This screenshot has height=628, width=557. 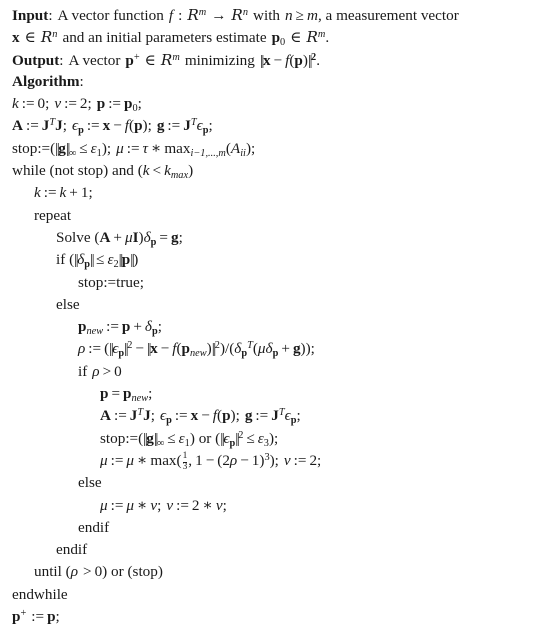 What do you see at coordinates (200, 417) in the screenshot?
I see `a-update-line: A:= JTJ; ϵp:= x − f(p); g:= JTϵp;` at bounding box center [200, 417].